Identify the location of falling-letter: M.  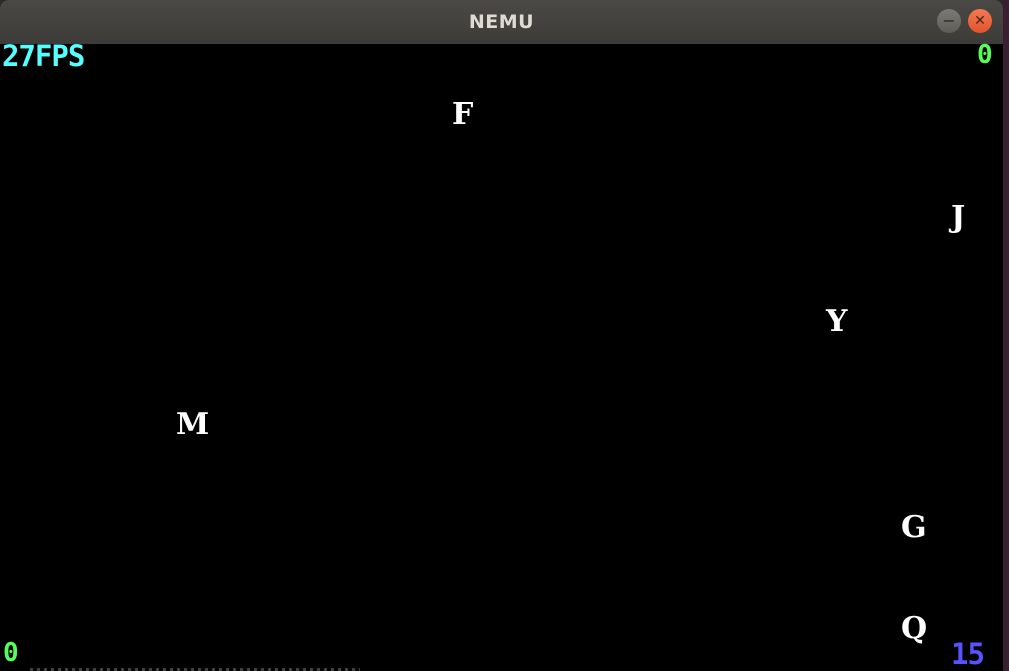
(193, 424).